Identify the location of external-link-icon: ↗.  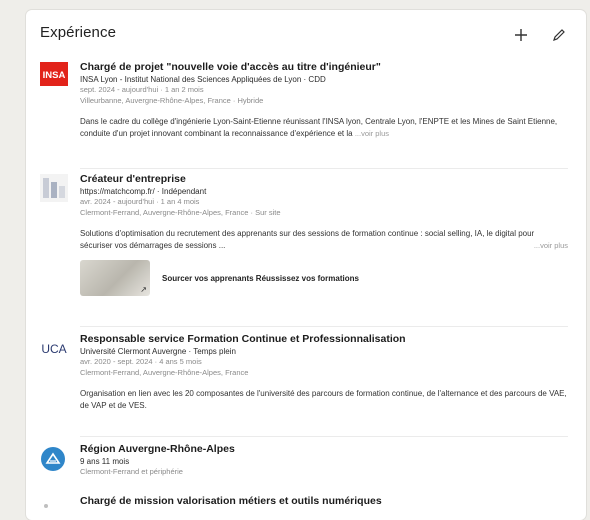
(143, 289).